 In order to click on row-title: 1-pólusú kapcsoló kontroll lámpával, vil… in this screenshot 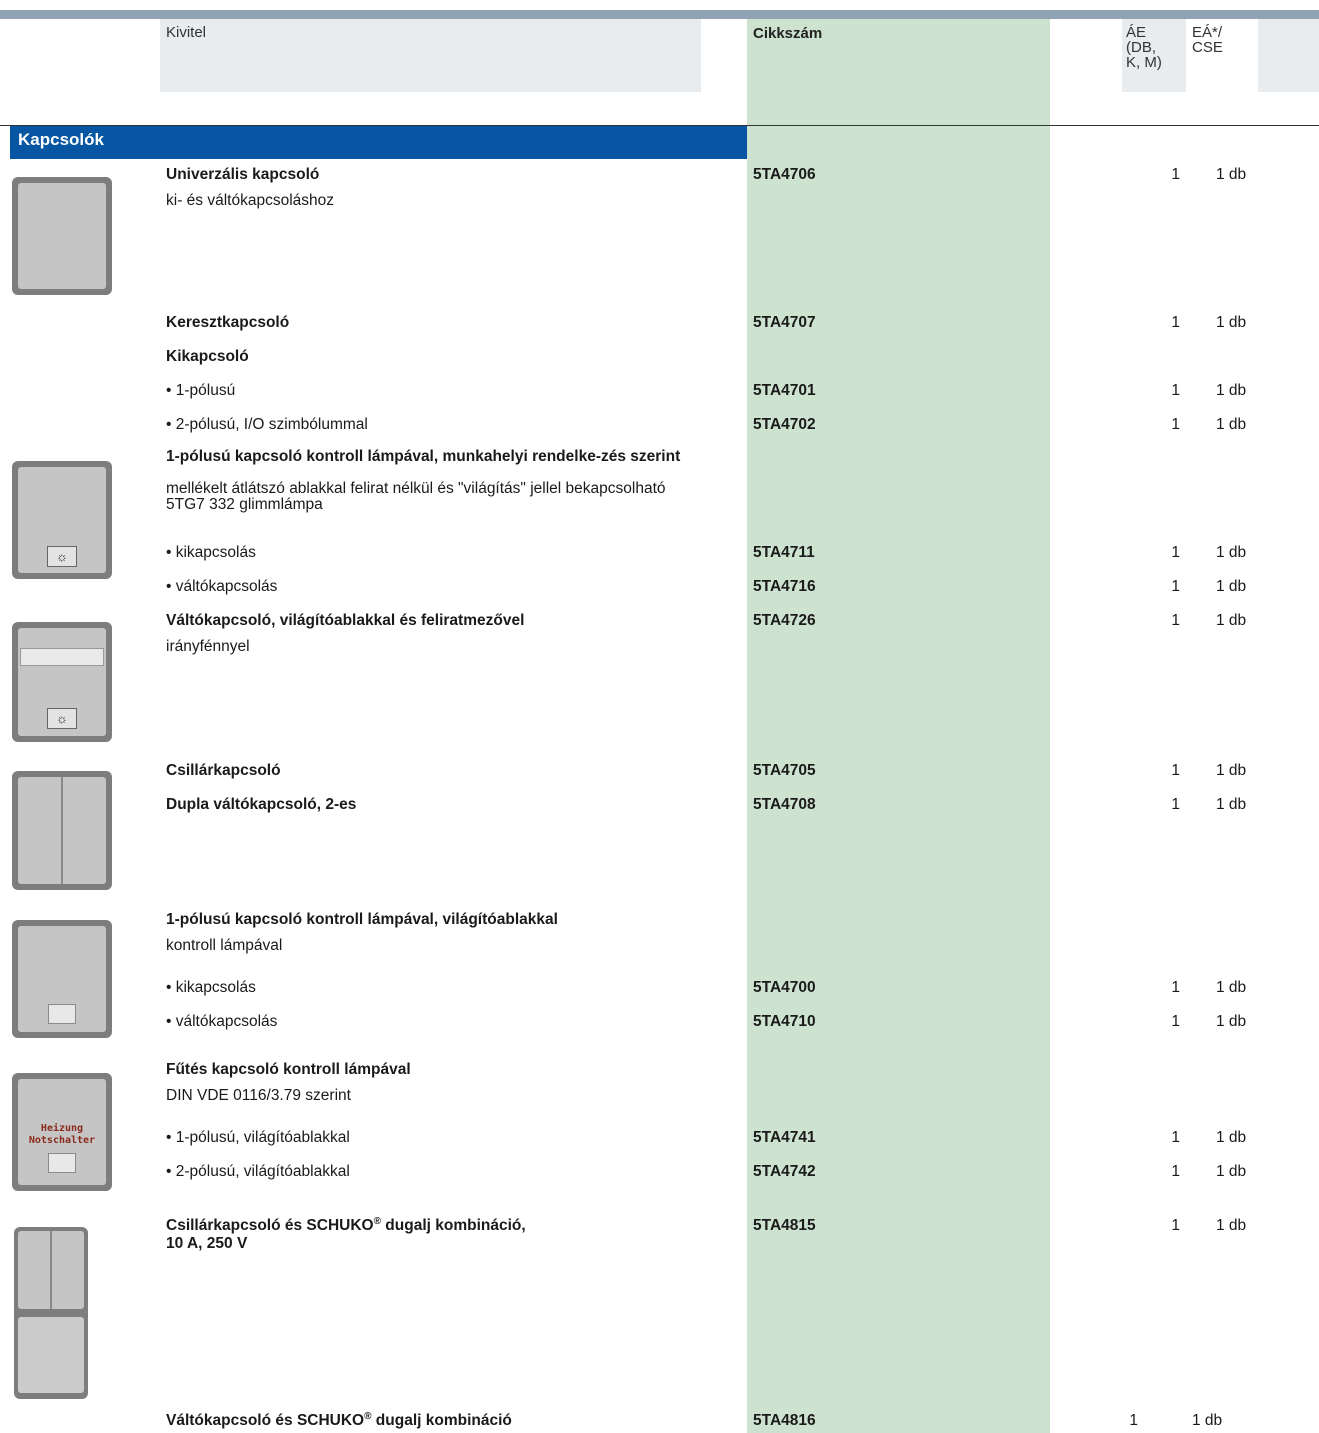, I will do `click(362, 919)`.